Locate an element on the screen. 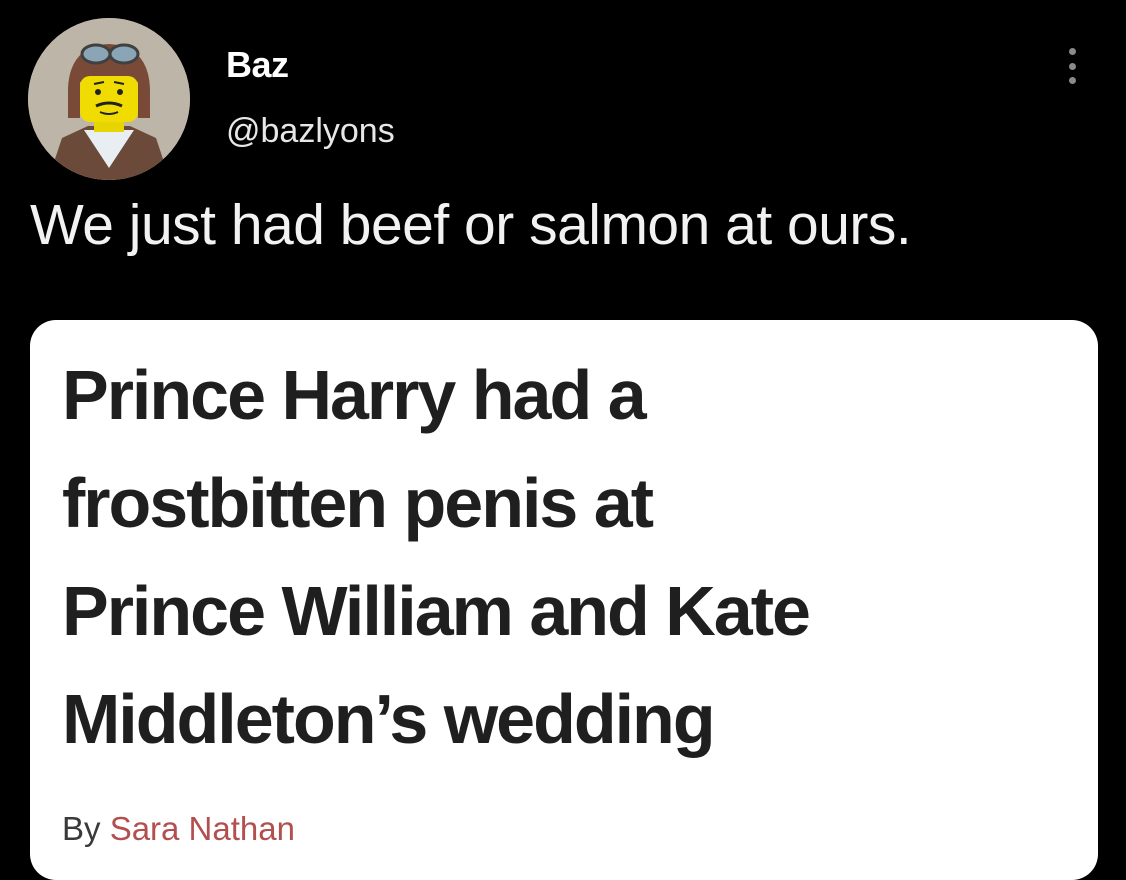 This screenshot has width=1126, height=880. author-link: Sara Nathan is located at coordinates (202, 828).